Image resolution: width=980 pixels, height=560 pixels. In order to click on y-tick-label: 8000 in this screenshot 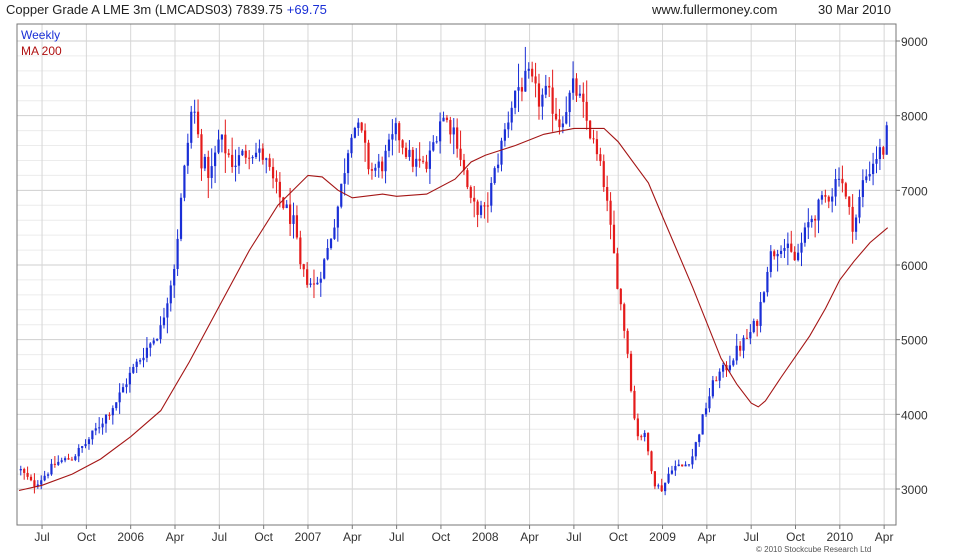, I will do `click(914, 117)`.